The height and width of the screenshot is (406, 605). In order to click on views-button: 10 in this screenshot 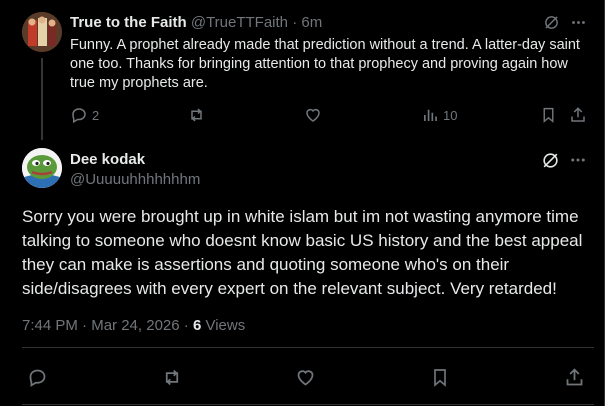, I will do `click(439, 115)`.